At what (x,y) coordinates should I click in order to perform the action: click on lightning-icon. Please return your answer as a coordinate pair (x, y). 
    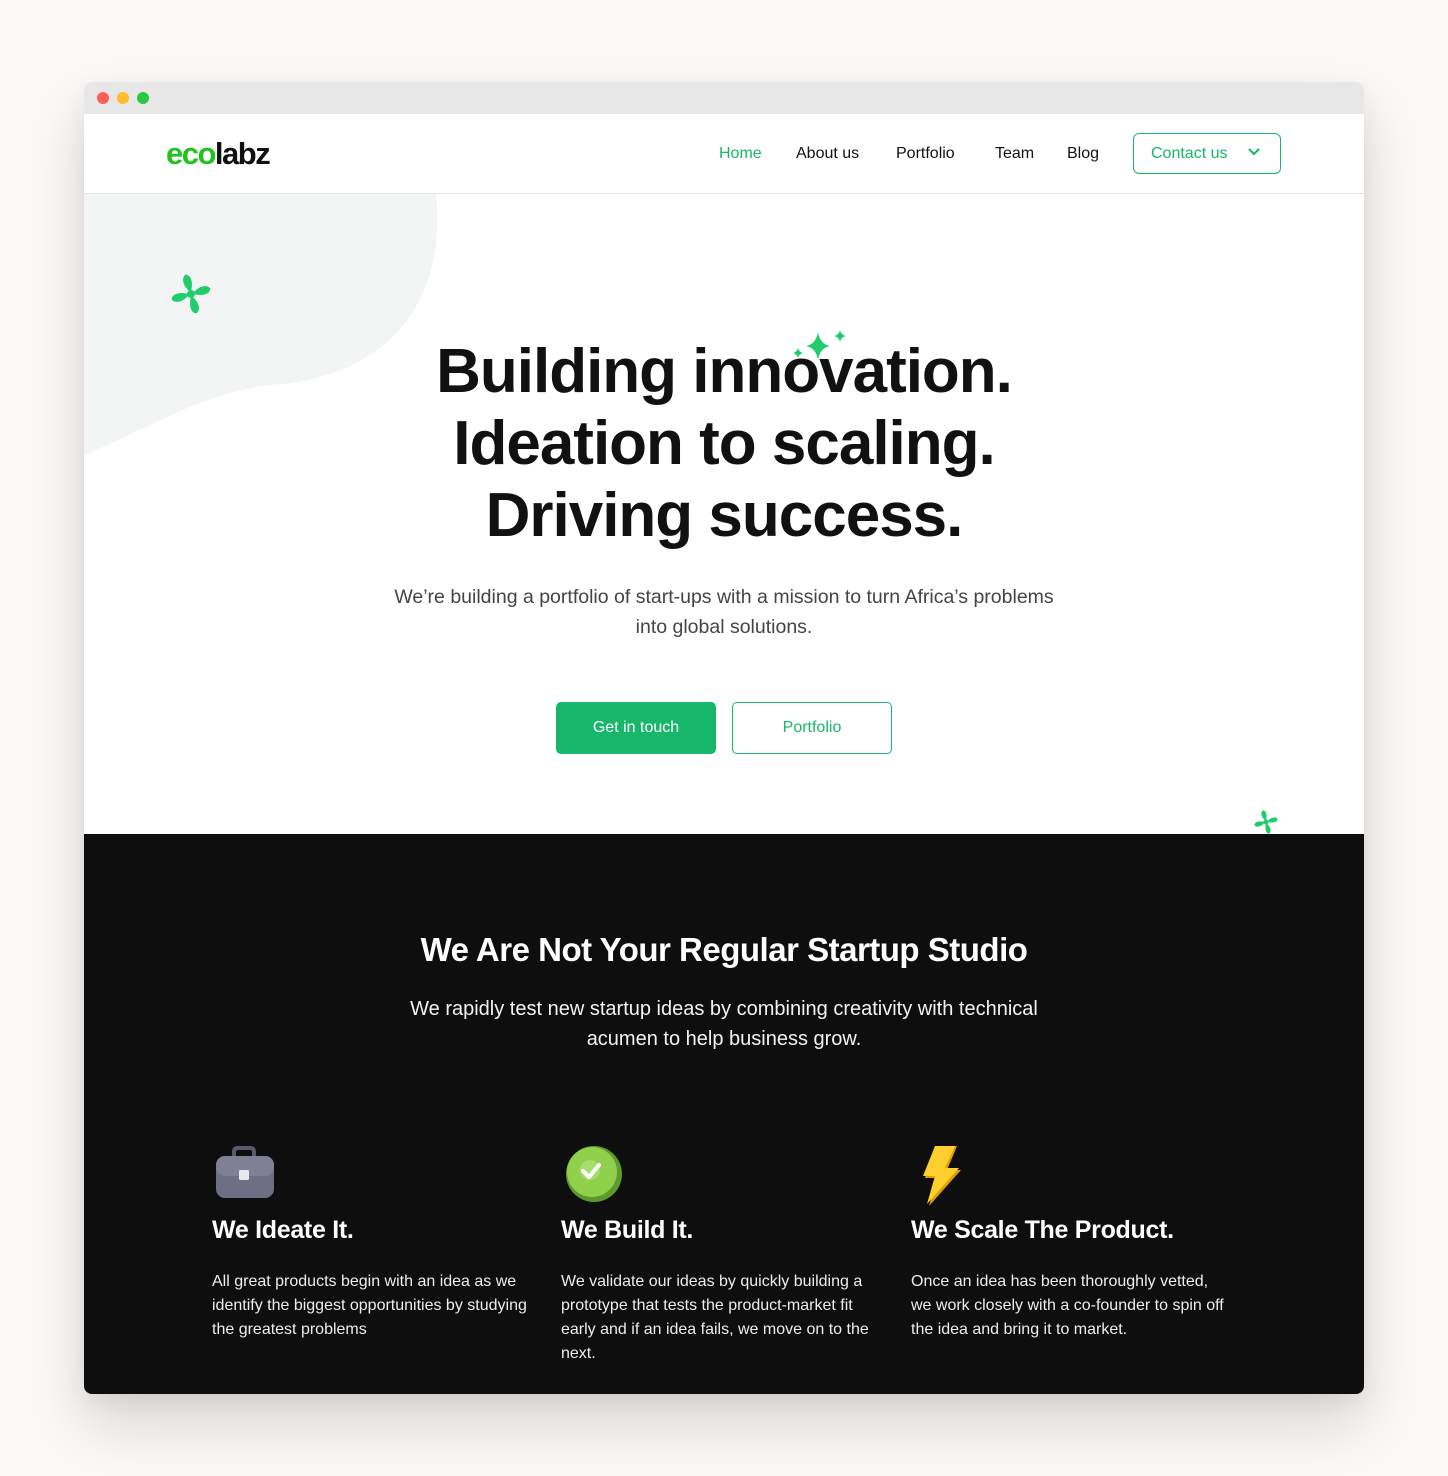
    Looking at the image, I should click on (942, 1176).